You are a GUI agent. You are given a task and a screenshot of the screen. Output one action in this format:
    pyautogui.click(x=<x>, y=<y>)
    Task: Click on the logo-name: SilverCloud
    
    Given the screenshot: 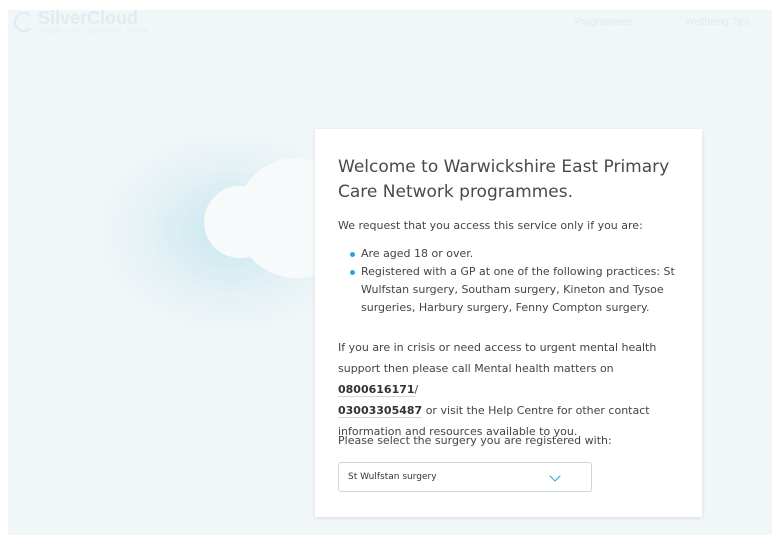 What is the action you would take?
    pyautogui.click(x=88, y=19)
    